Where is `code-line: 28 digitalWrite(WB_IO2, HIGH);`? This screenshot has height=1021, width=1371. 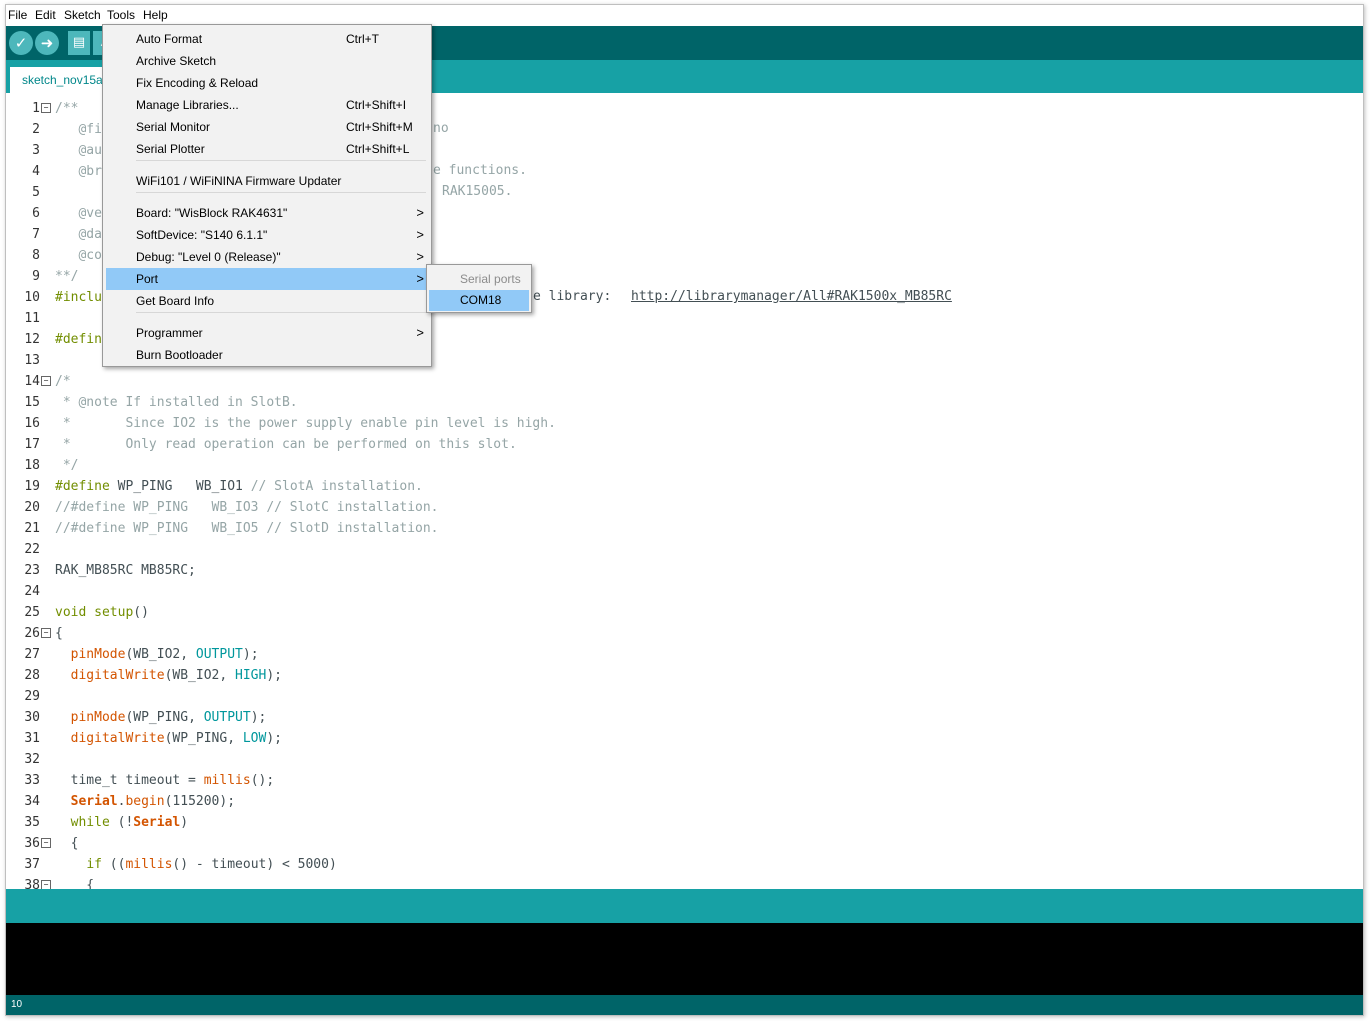
code-line: 28 digitalWrite(WB_IO2, HIGH); is located at coordinates (684, 675).